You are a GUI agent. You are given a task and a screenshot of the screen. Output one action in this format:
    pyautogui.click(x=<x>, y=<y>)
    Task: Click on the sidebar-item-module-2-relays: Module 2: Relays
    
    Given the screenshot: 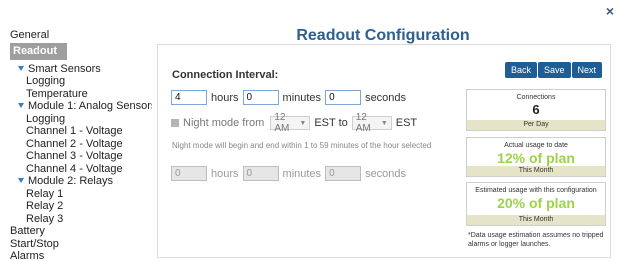 What is the action you would take?
    pyautogui.click(x=81, y=181)
    